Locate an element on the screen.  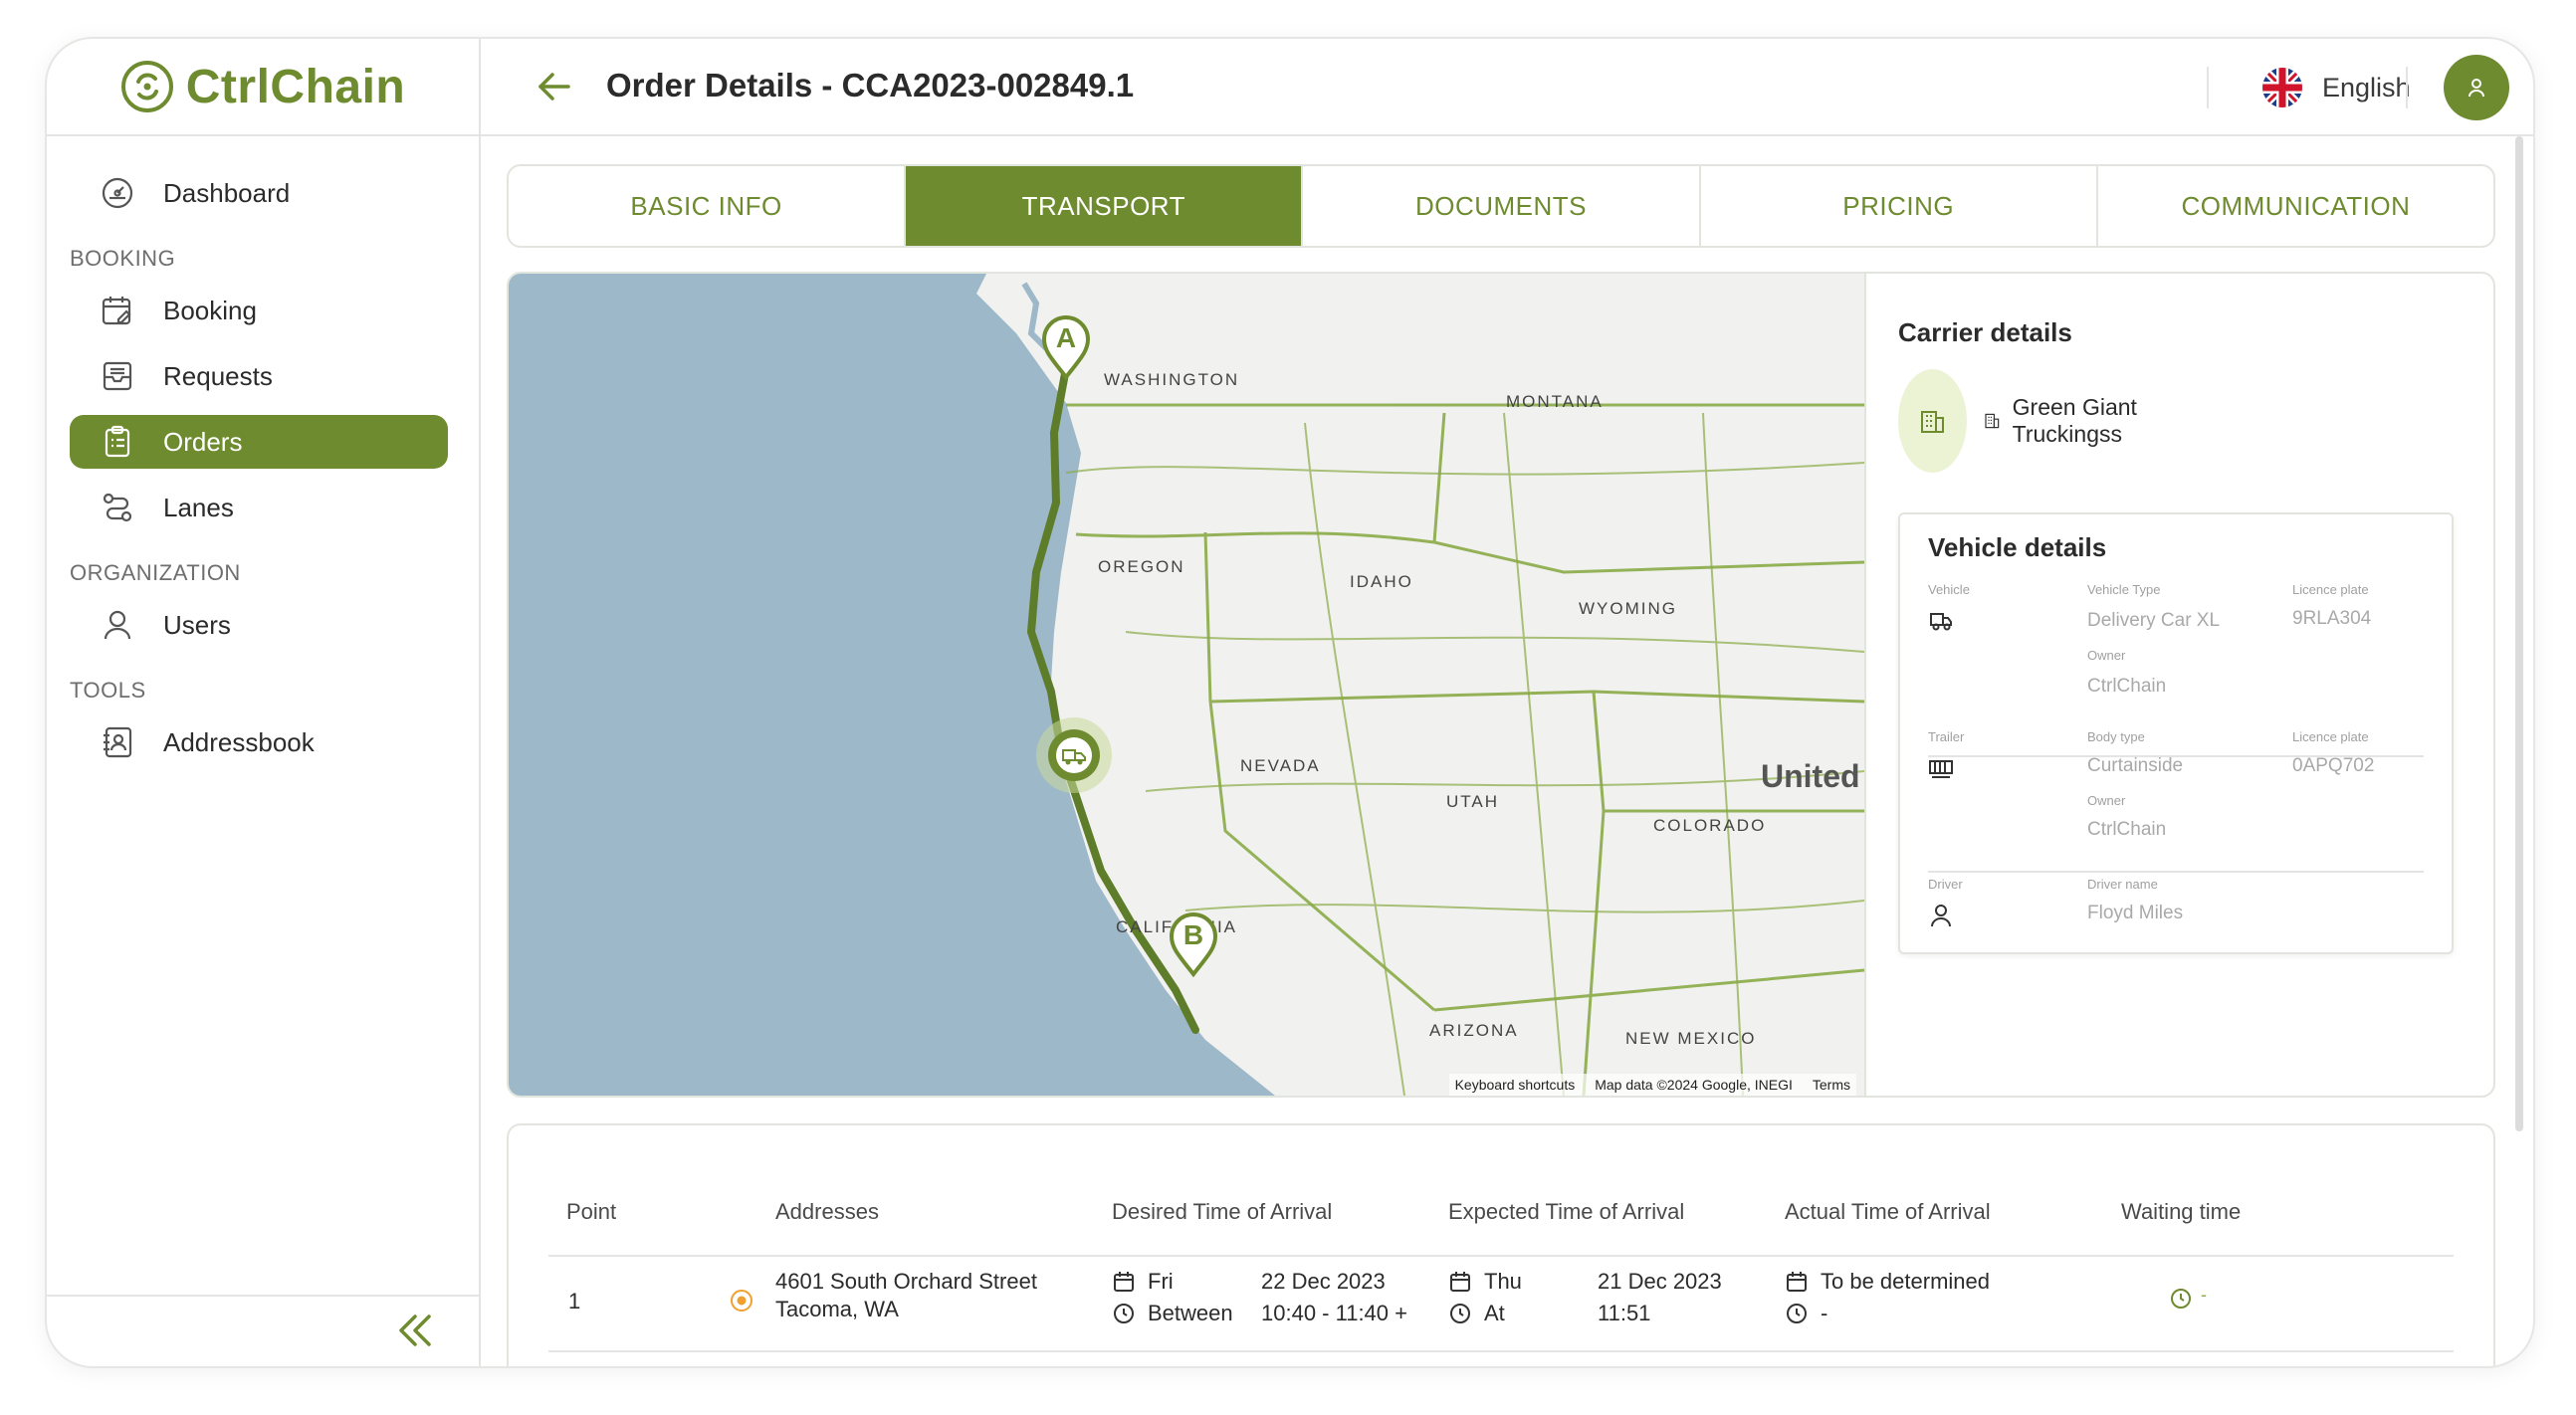
sidebar-item-users: Users is located at coordinates (259, 625).